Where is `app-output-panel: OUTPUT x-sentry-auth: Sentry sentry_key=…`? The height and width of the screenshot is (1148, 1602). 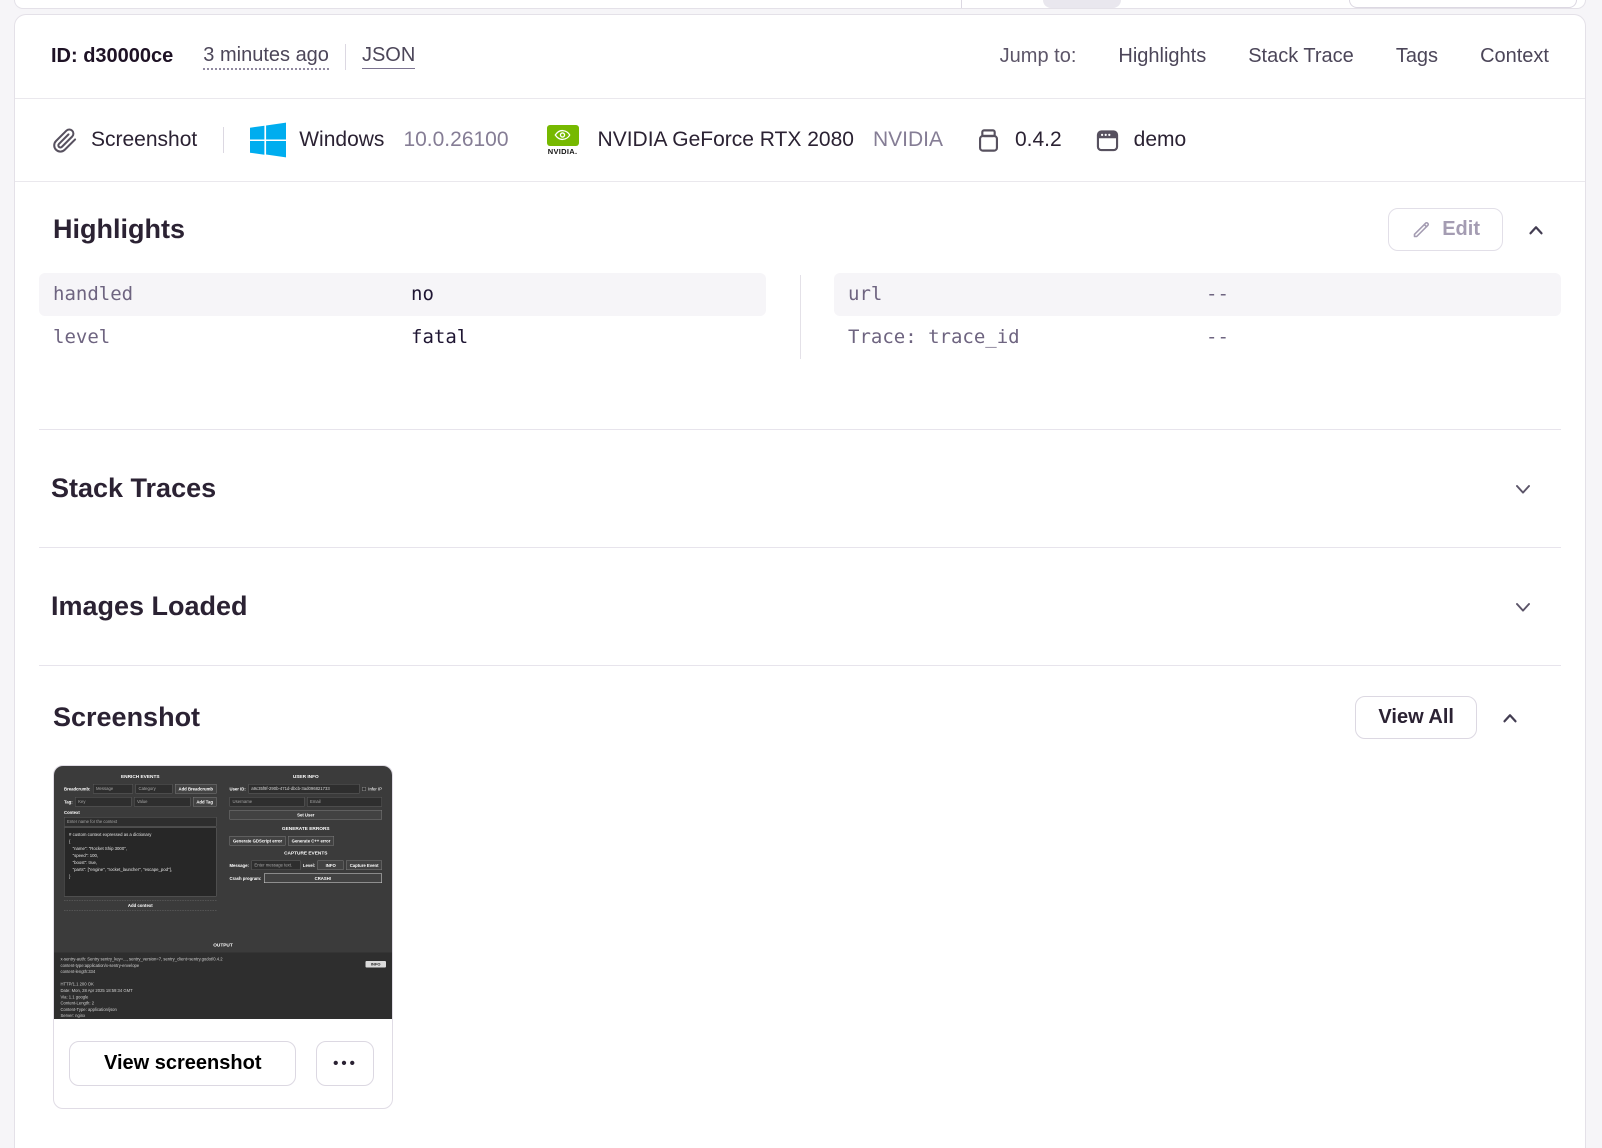
app-output-panel: OUTPUT x-sentry-auth: Sentry sentry_key=… is located at coordinates (223, 981).